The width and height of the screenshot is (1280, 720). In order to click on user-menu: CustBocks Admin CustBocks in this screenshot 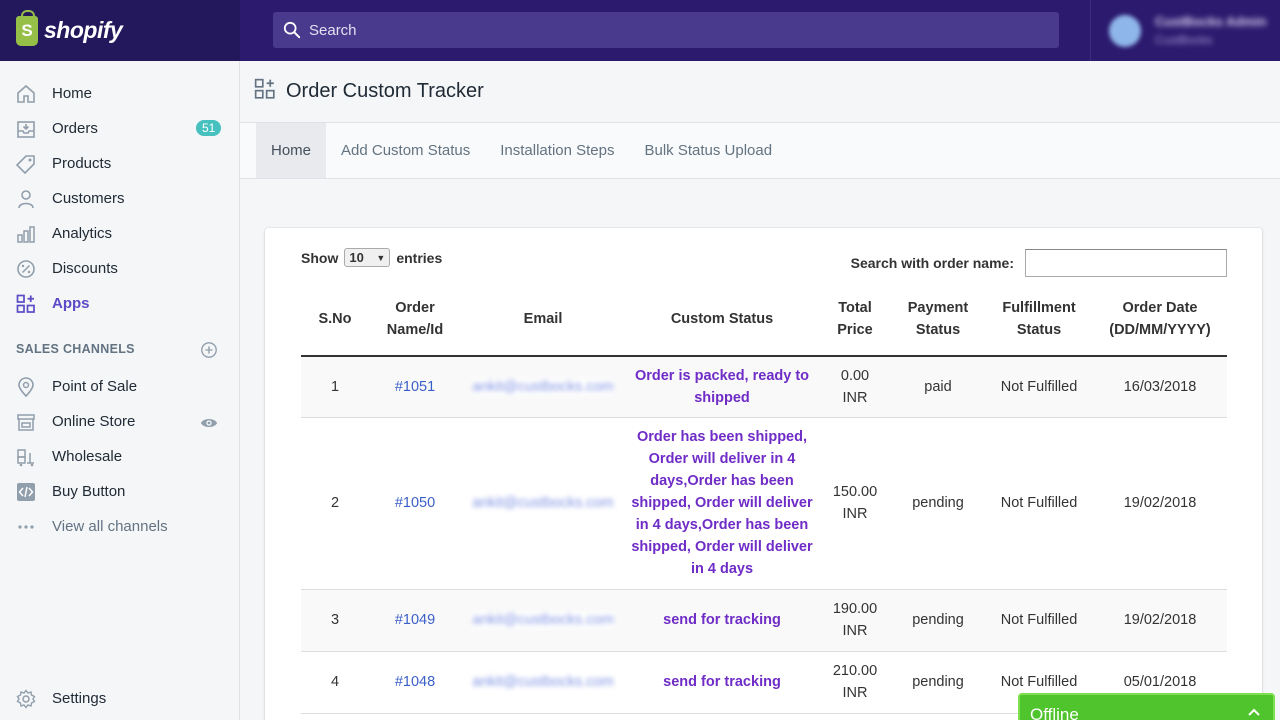, I will do `click(1185, 30)`.